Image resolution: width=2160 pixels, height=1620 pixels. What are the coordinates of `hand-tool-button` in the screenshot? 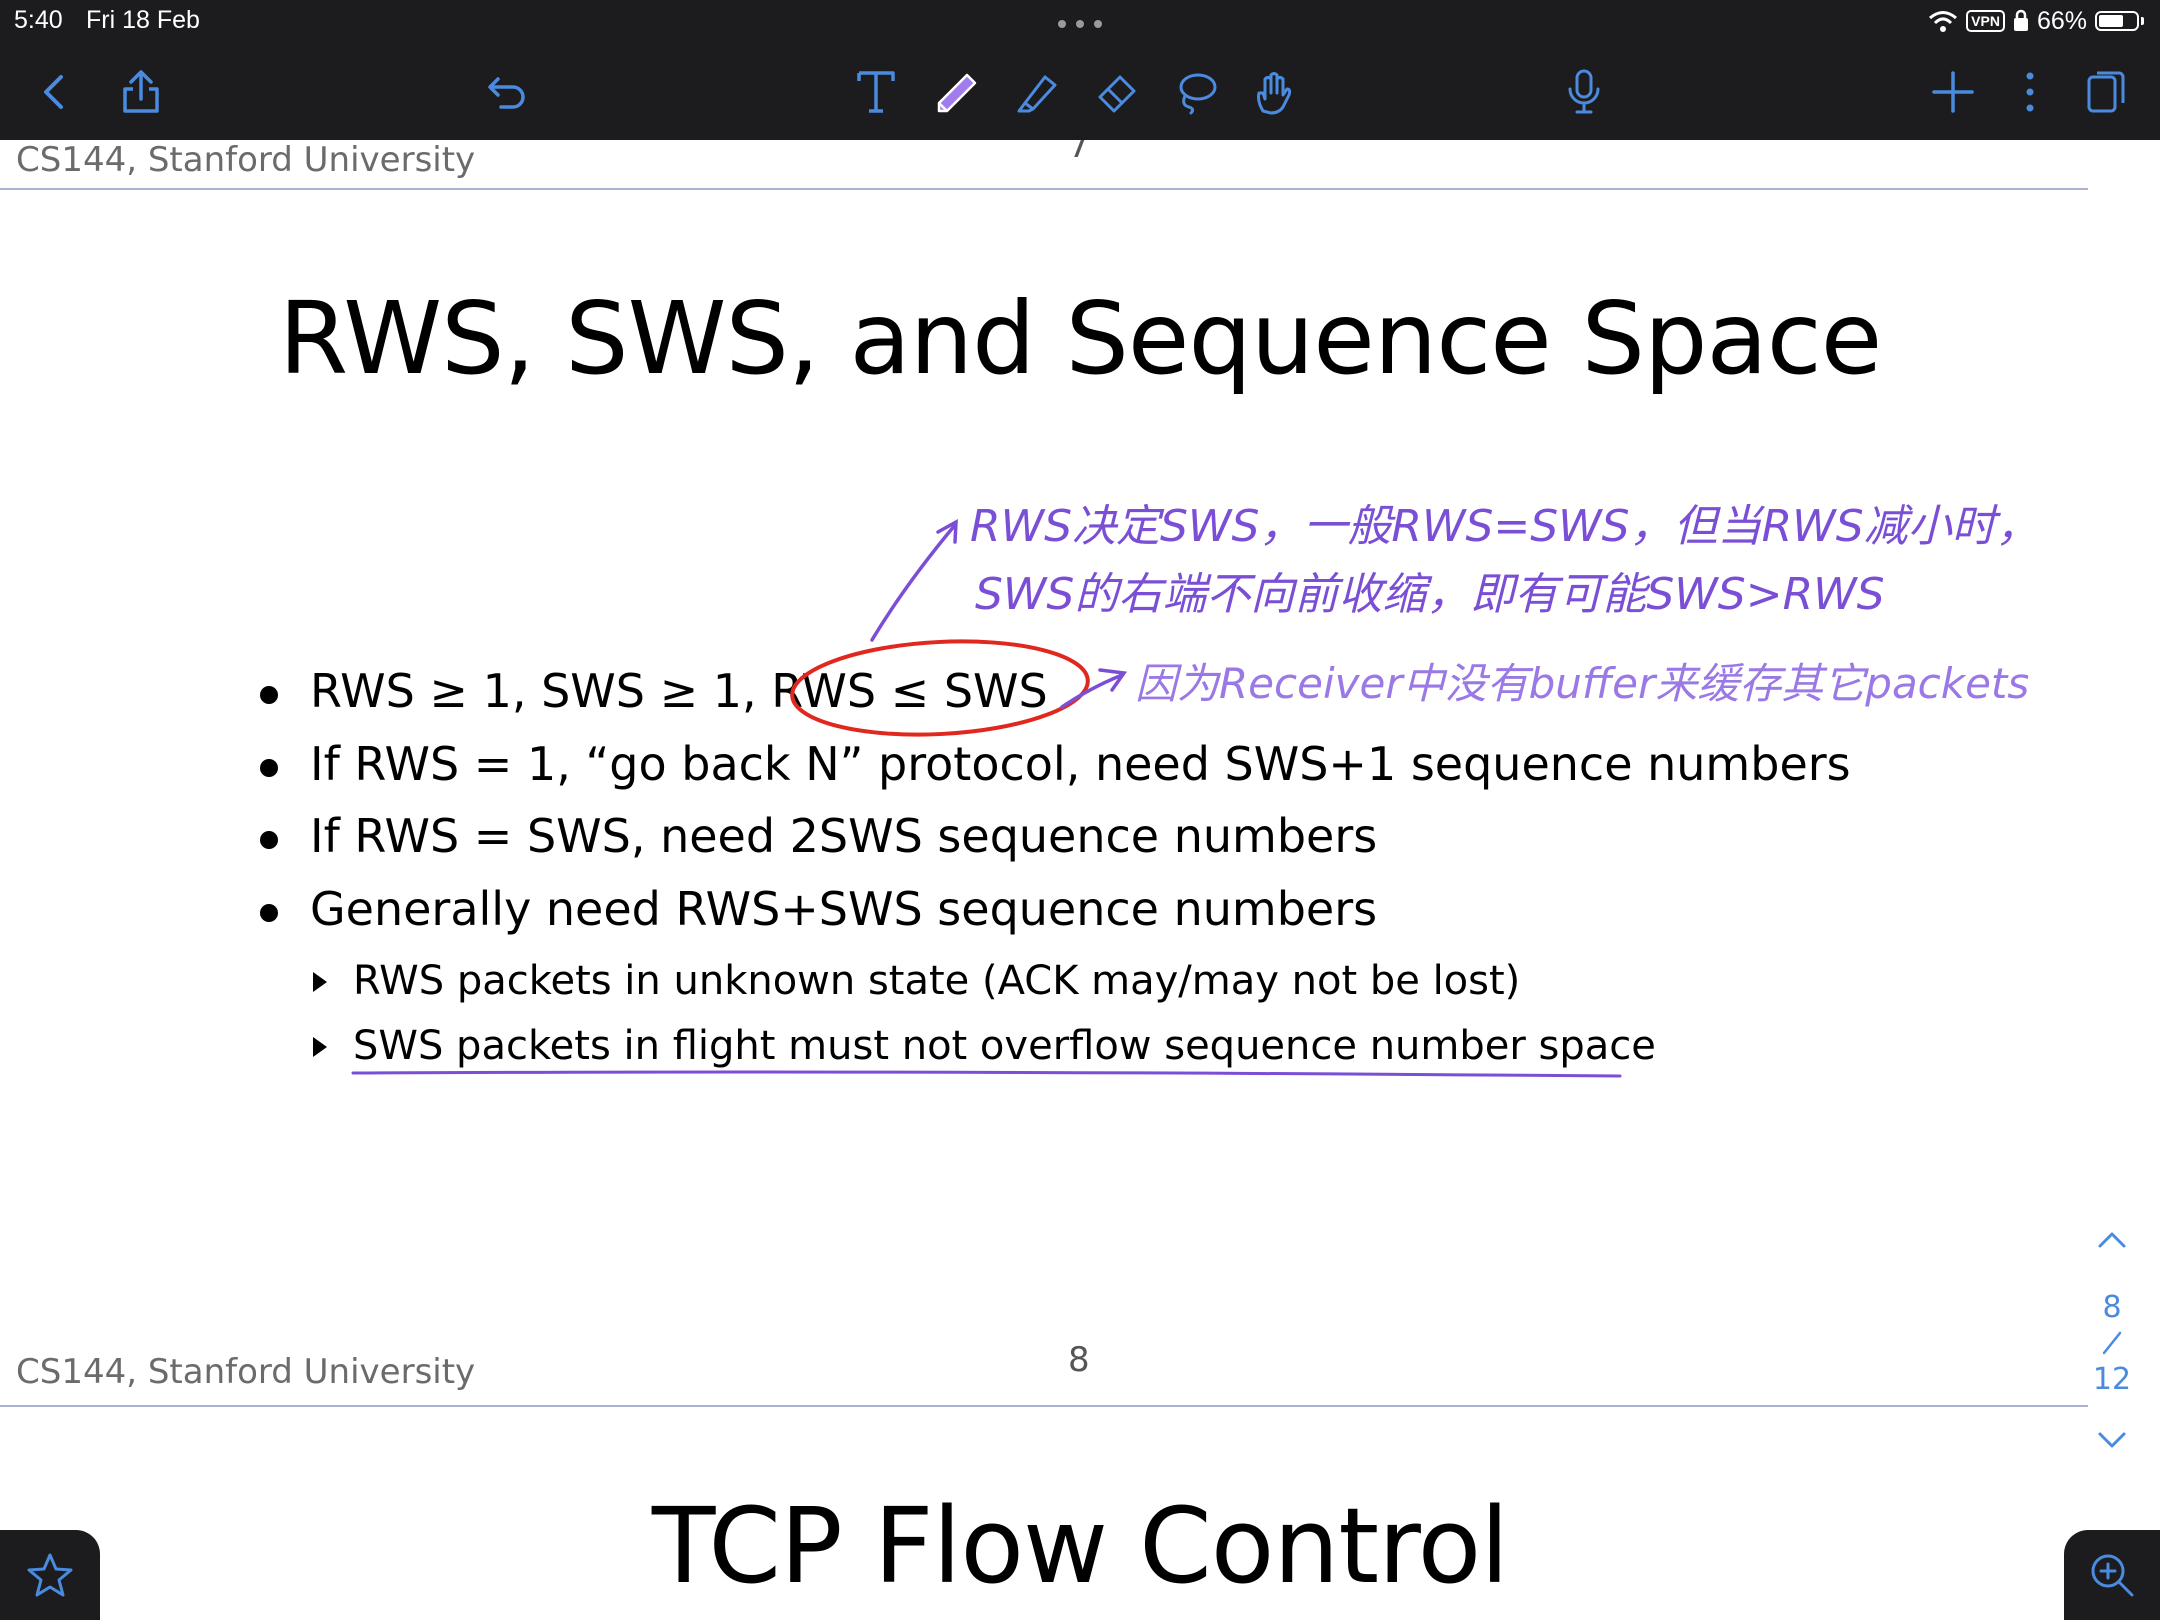 It's located at (1274, 92).